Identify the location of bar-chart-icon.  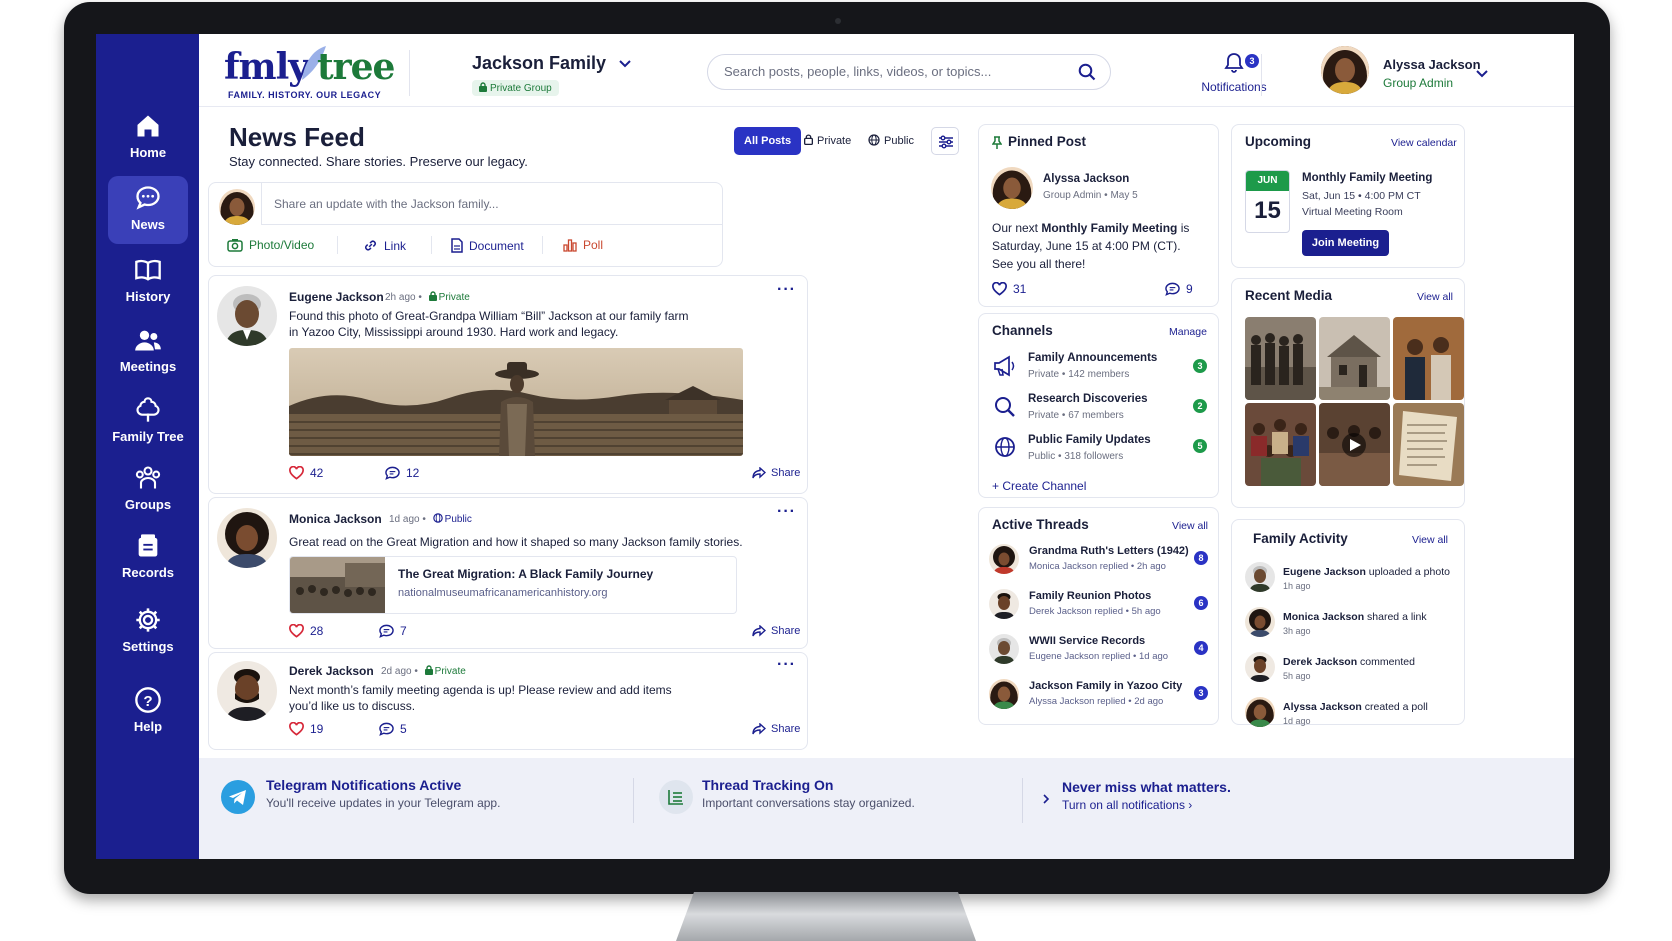
(570, 245).